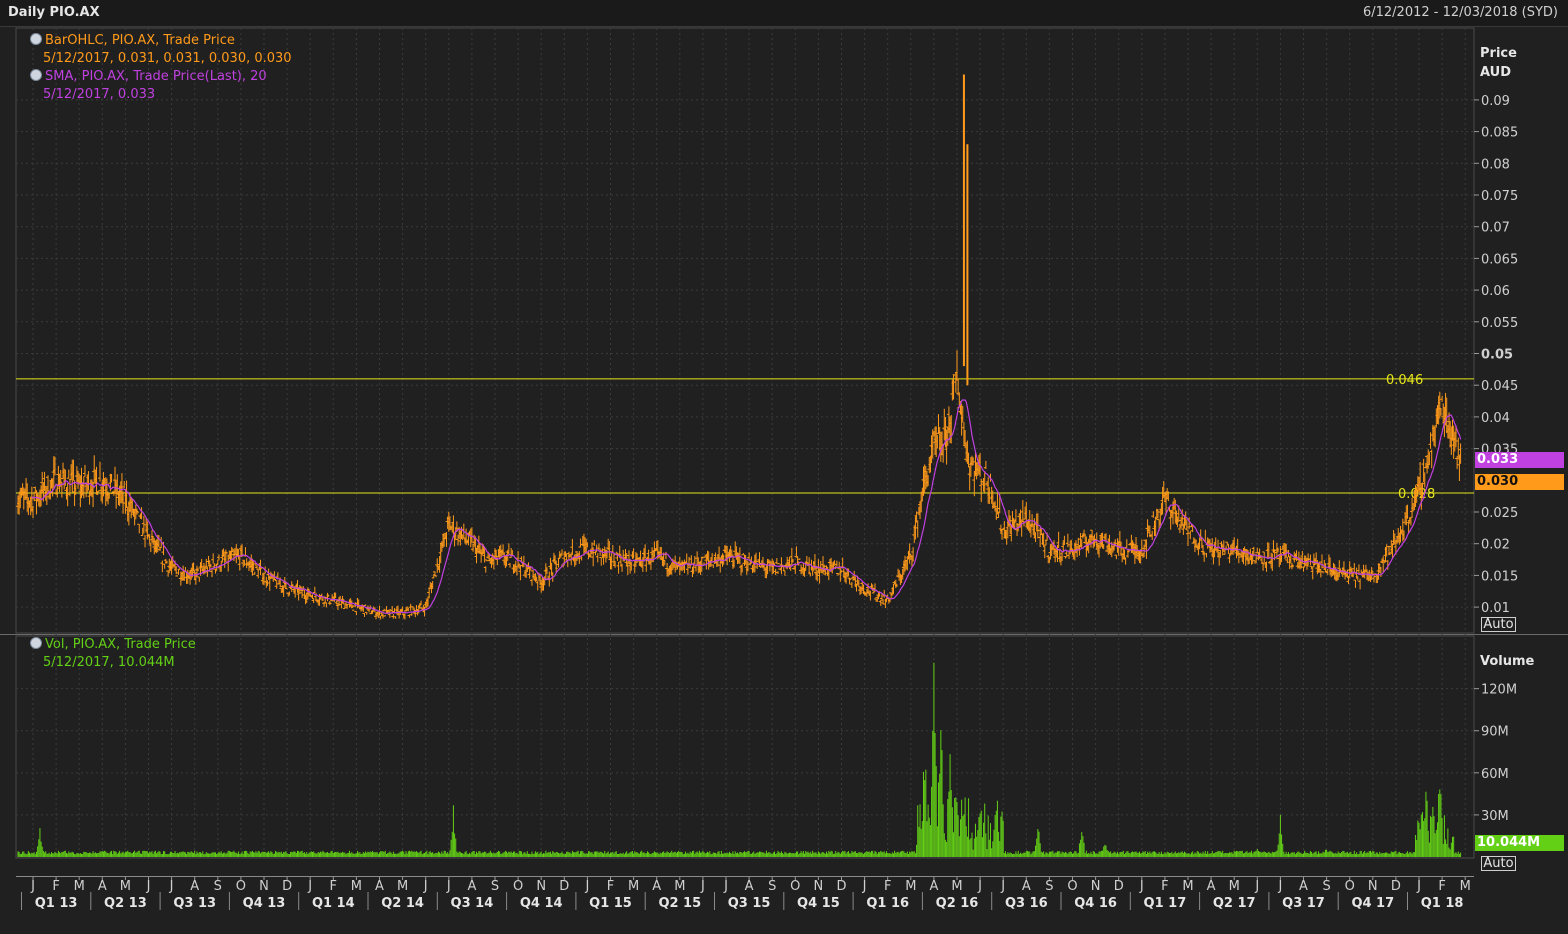 The height and width of the screenshot is (934, 1568). I want to click on quarter-label: Q4 14, so click(541, 903).